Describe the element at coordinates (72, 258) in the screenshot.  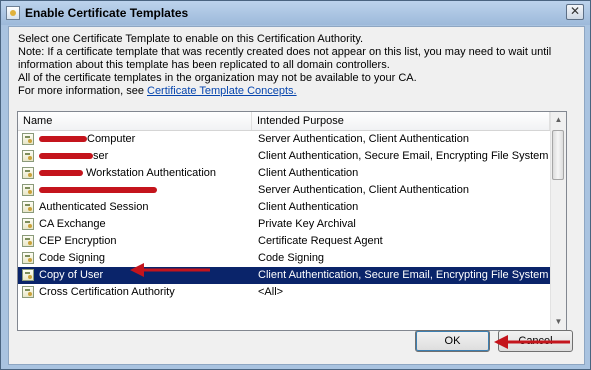
I see `template-name: Code Signing` at that location.